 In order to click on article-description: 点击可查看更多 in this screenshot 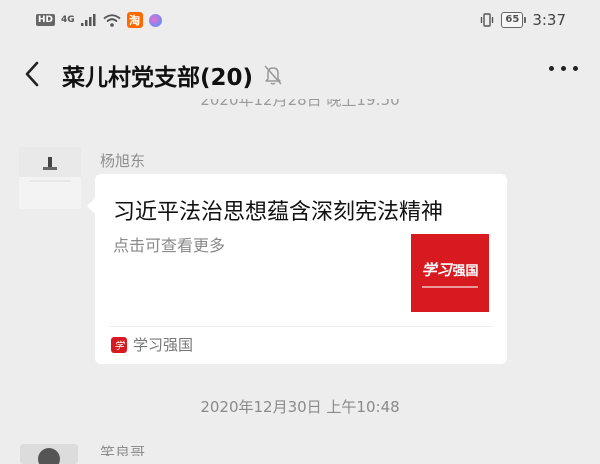, I will do `click(169, 245)`.